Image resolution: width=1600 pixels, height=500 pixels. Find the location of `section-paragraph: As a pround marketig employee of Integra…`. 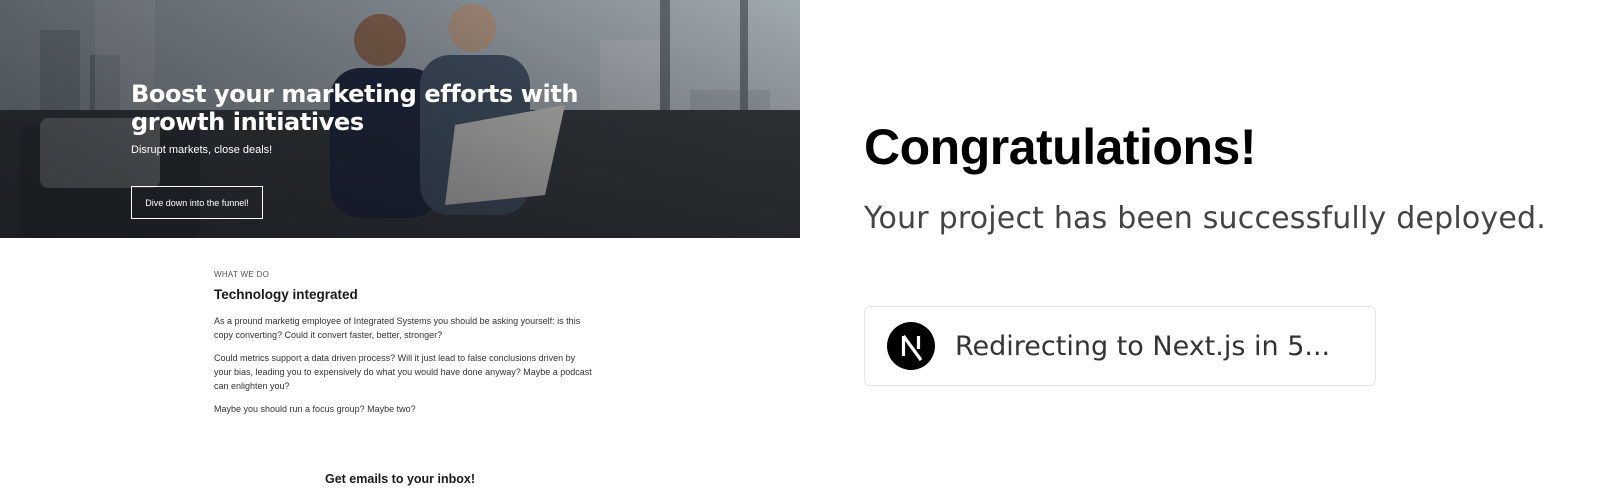

section-paragraph: As a pround marketig employee of Integra… is located at coordinates (397, 328).